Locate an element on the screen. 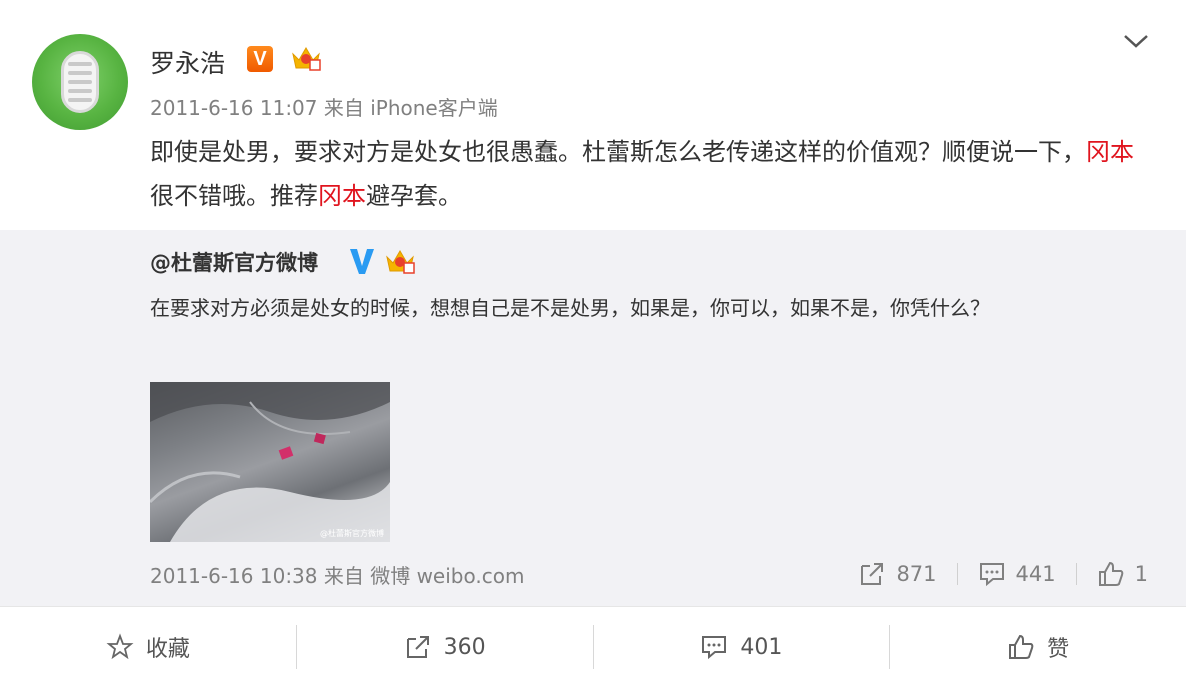 This screenshot has width=1186, height=687. repost-timestamp: 2011-6-16 10:38 来自 微博 weibo.com is located at coordinates (337, 574).